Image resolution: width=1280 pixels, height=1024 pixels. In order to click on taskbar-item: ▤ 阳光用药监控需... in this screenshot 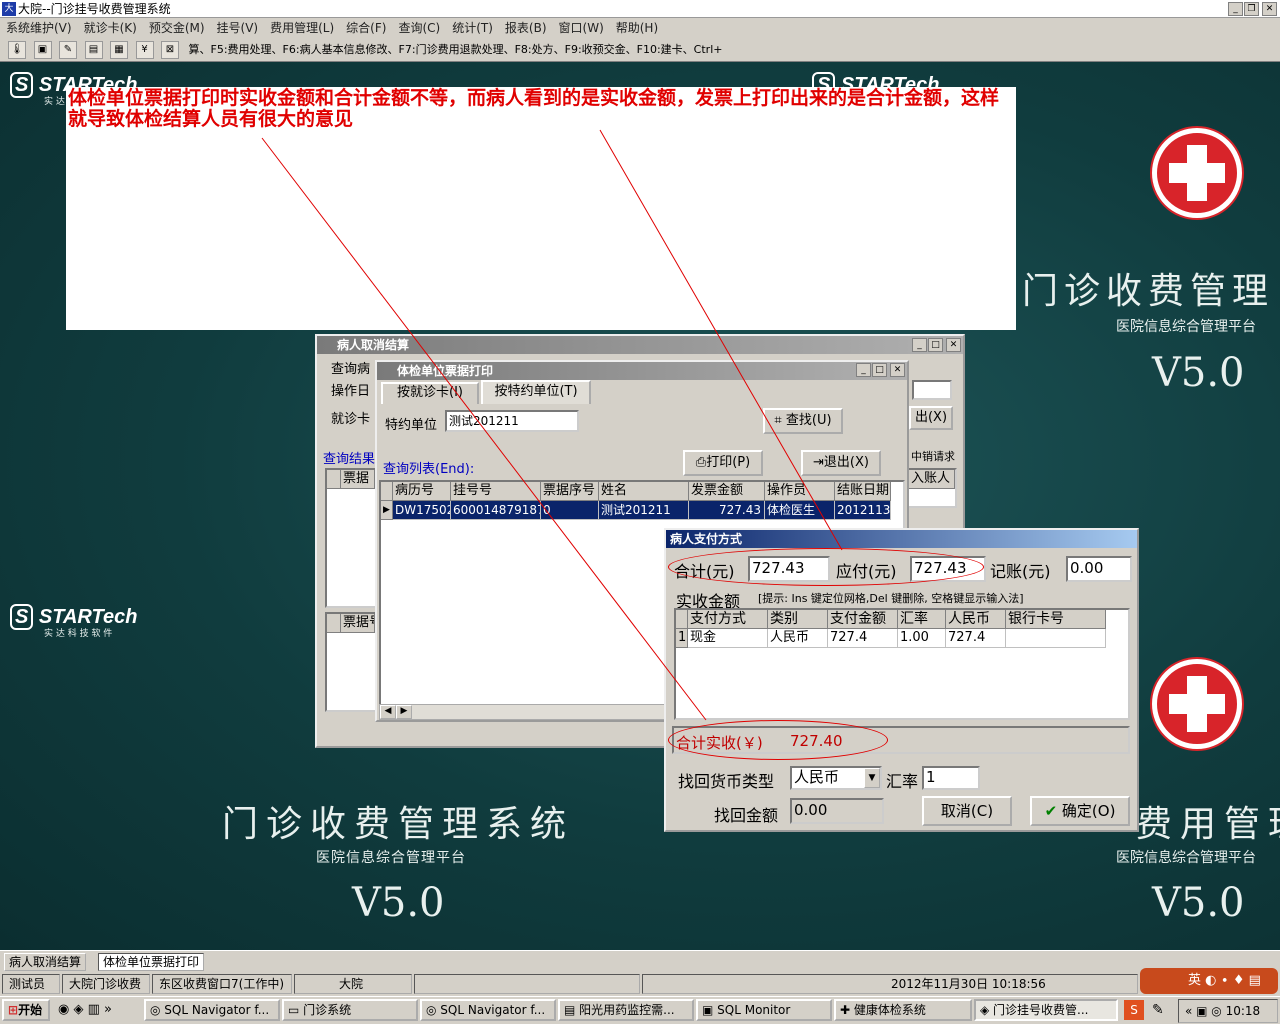, I will do `click(626, 1010)`.